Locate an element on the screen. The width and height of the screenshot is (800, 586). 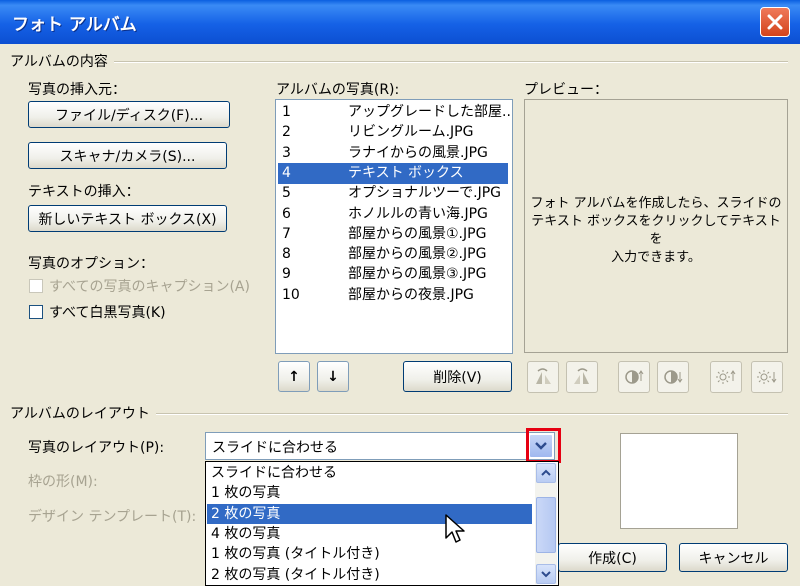
album-photos-label: アルバムの写真(R): is located at coordinates (338, 90).